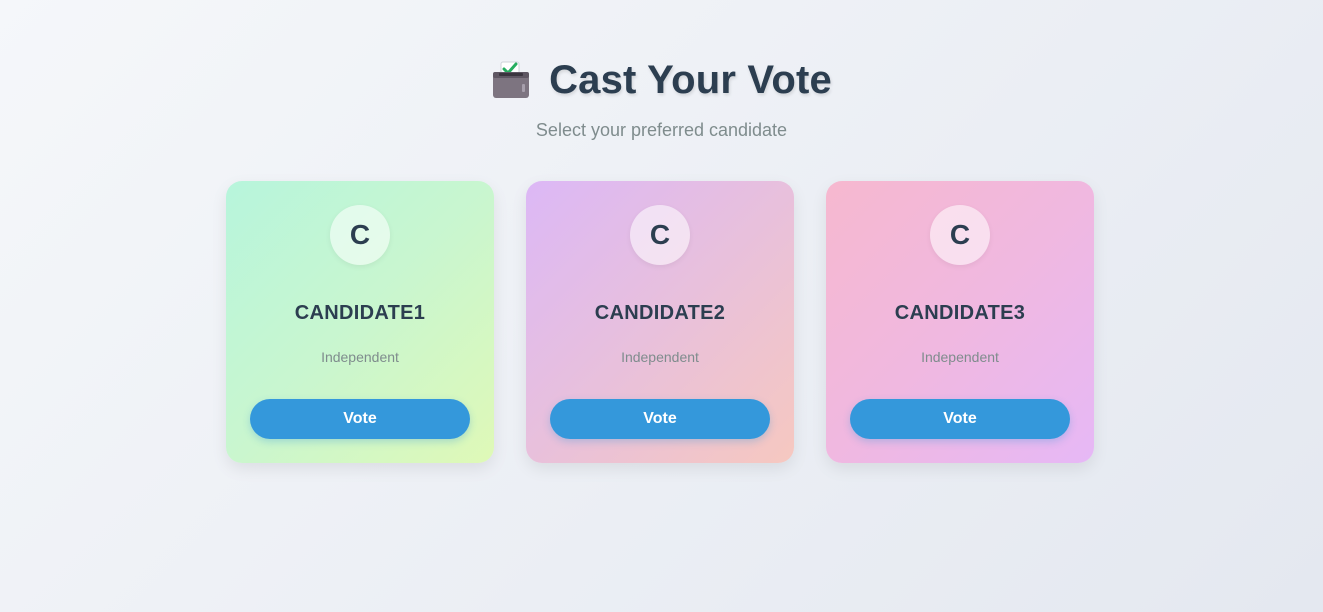  What do you see at coordinates (511, 80) in the screenshot?
I see `ballot-box-icon` at bounding box center [511, 80].